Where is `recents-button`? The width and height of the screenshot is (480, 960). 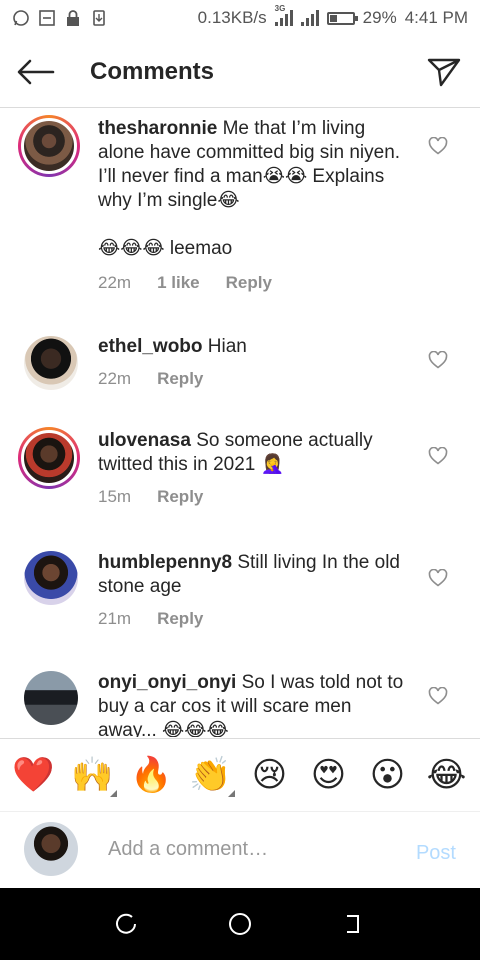
recents-button is located at coordinates (127, 924).